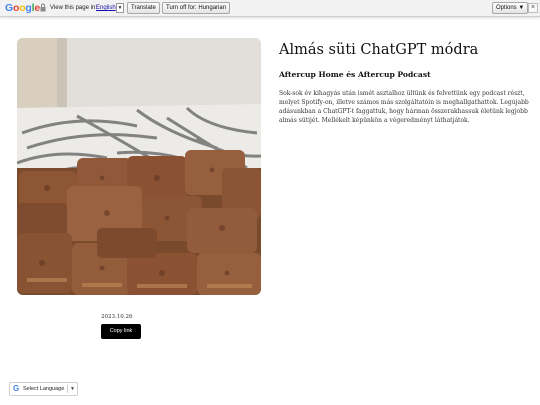 Image resolution: width=540 pixels, height=405 pixels. I want to click on lock-icon, so click(43, 7).